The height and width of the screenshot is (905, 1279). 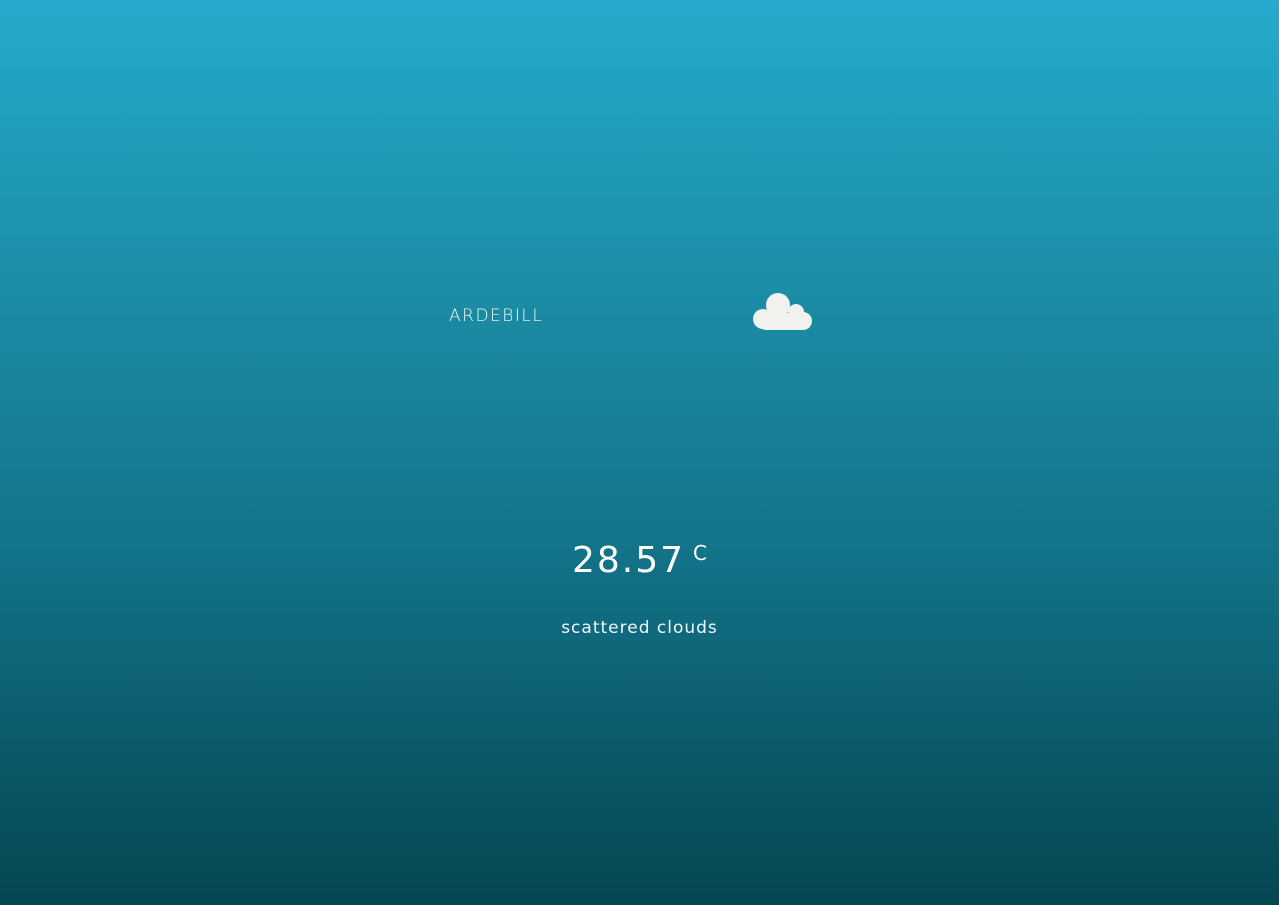 I want to click on cloud-icon, so click(x=783, y=311).